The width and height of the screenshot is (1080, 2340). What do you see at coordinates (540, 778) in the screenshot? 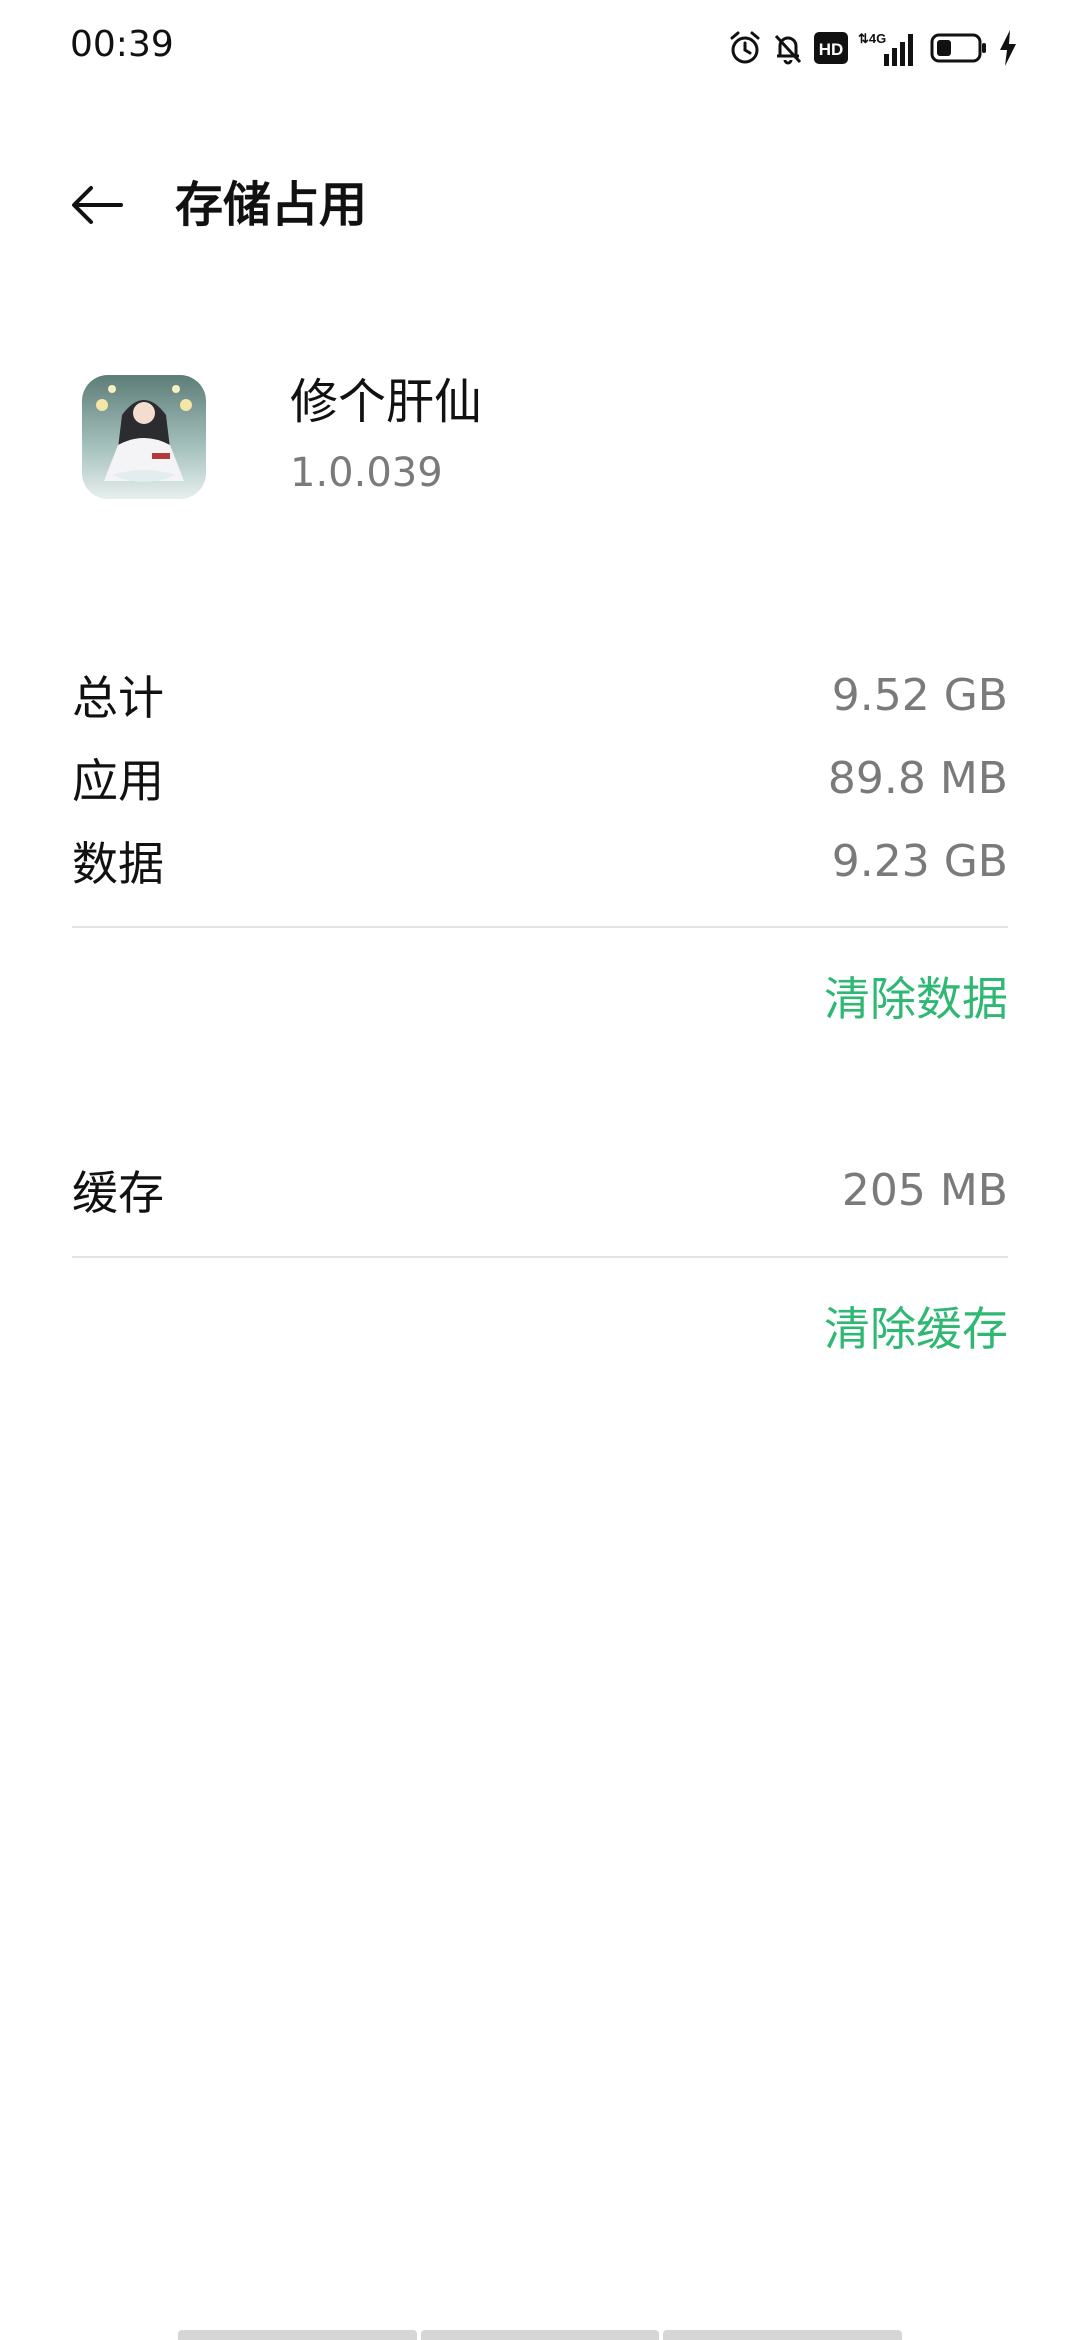
I see `storage-row-app: 应用 89.8 MB` at bounding box center [540, 778].